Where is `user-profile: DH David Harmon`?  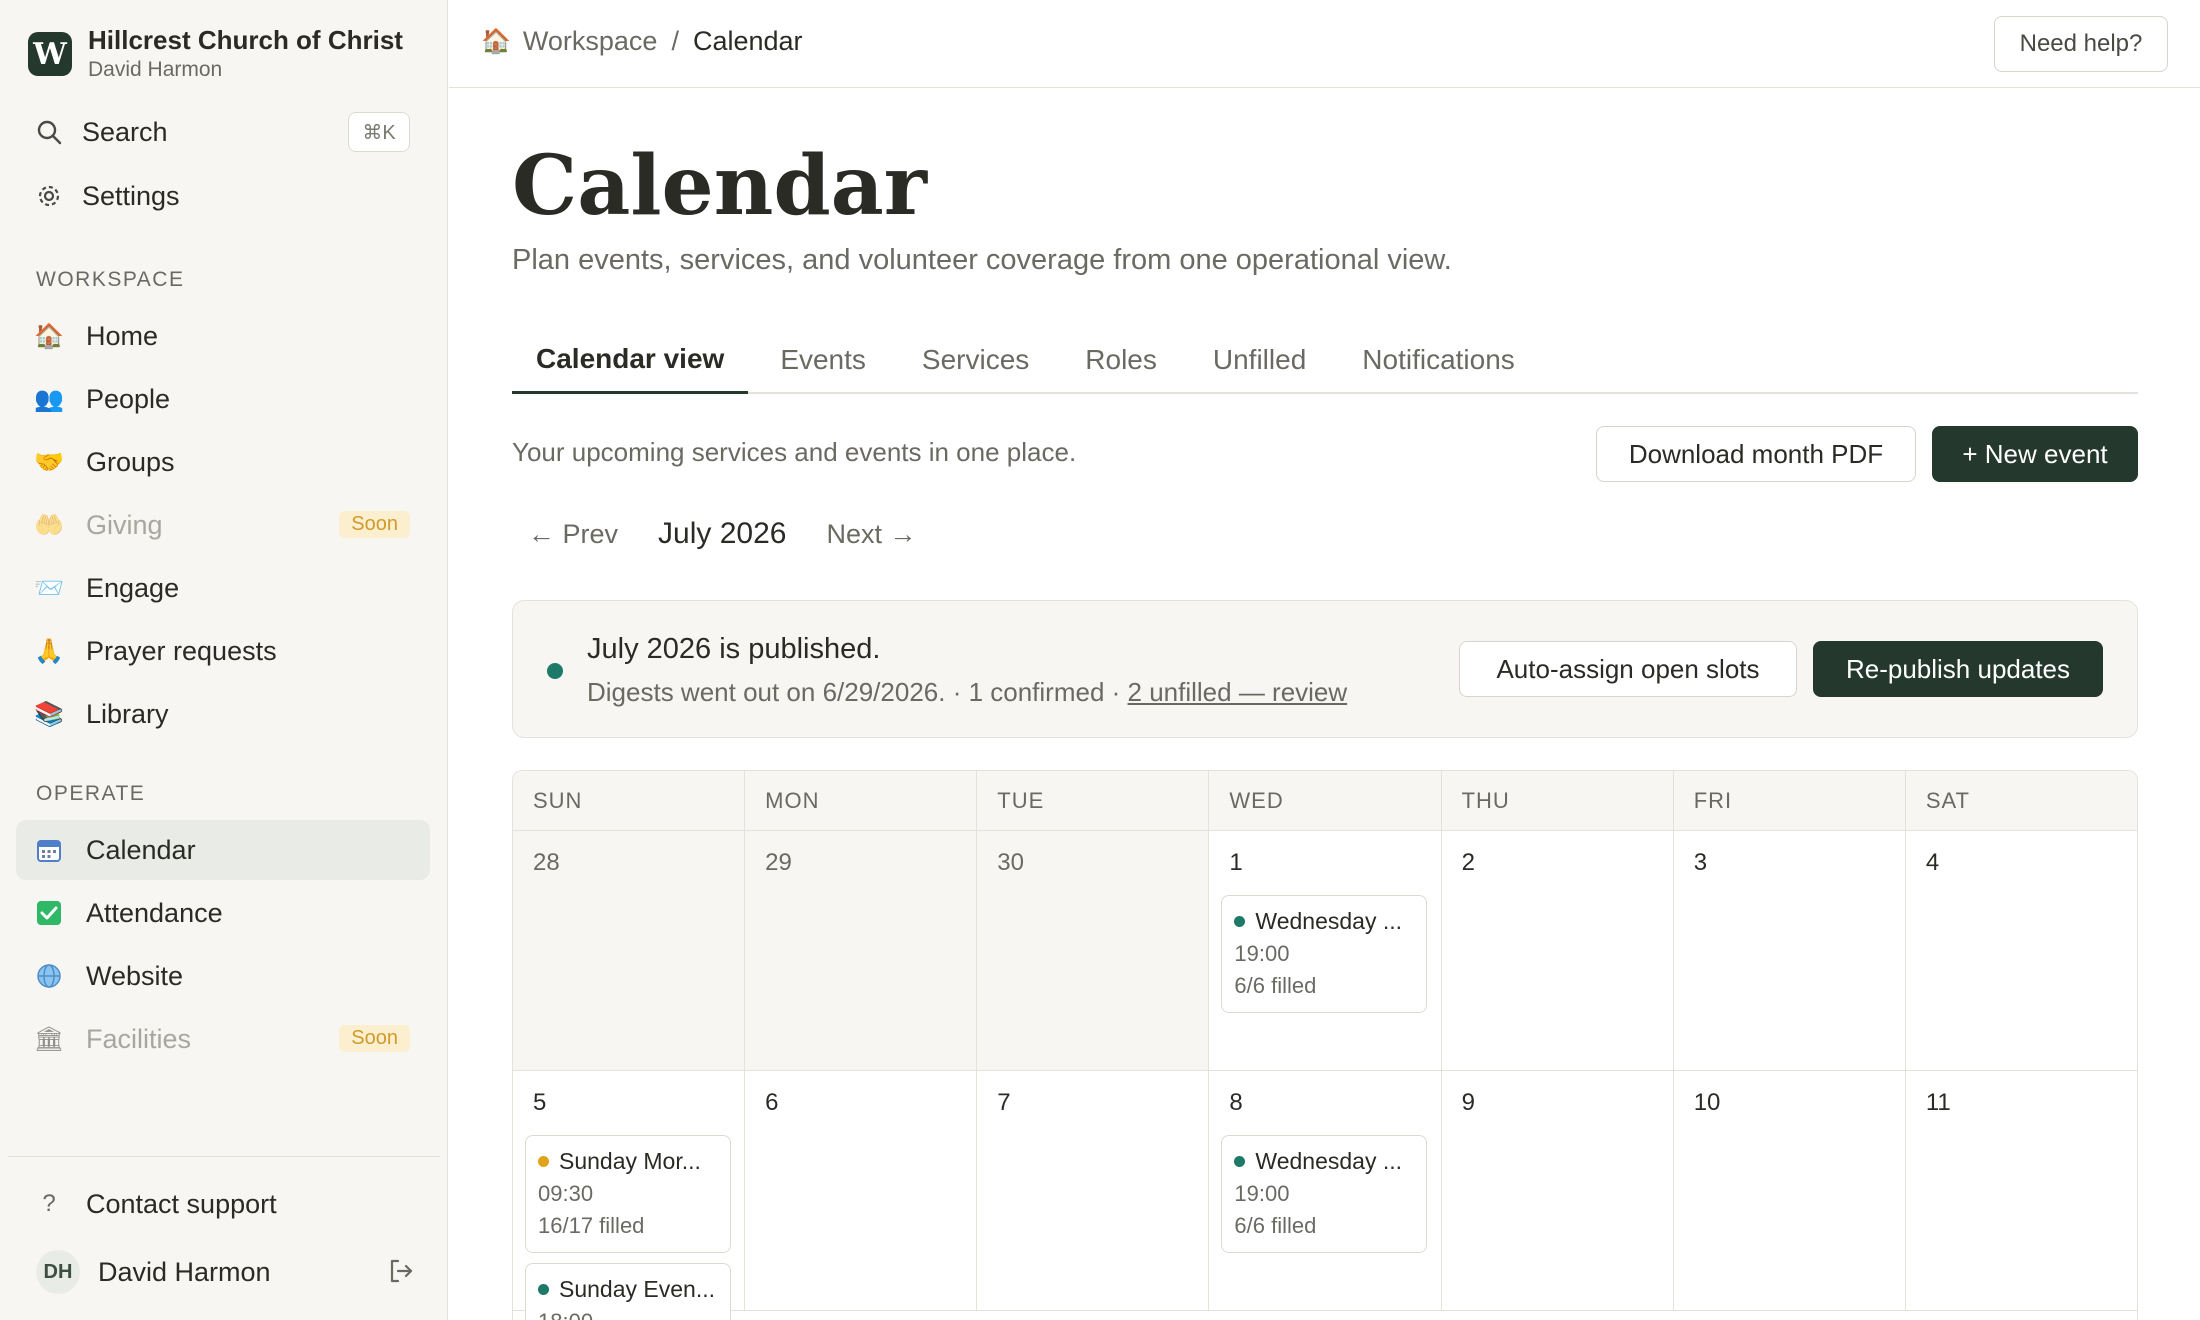 user-profile: DH David Harmon is located at coordinates (226, 1272).